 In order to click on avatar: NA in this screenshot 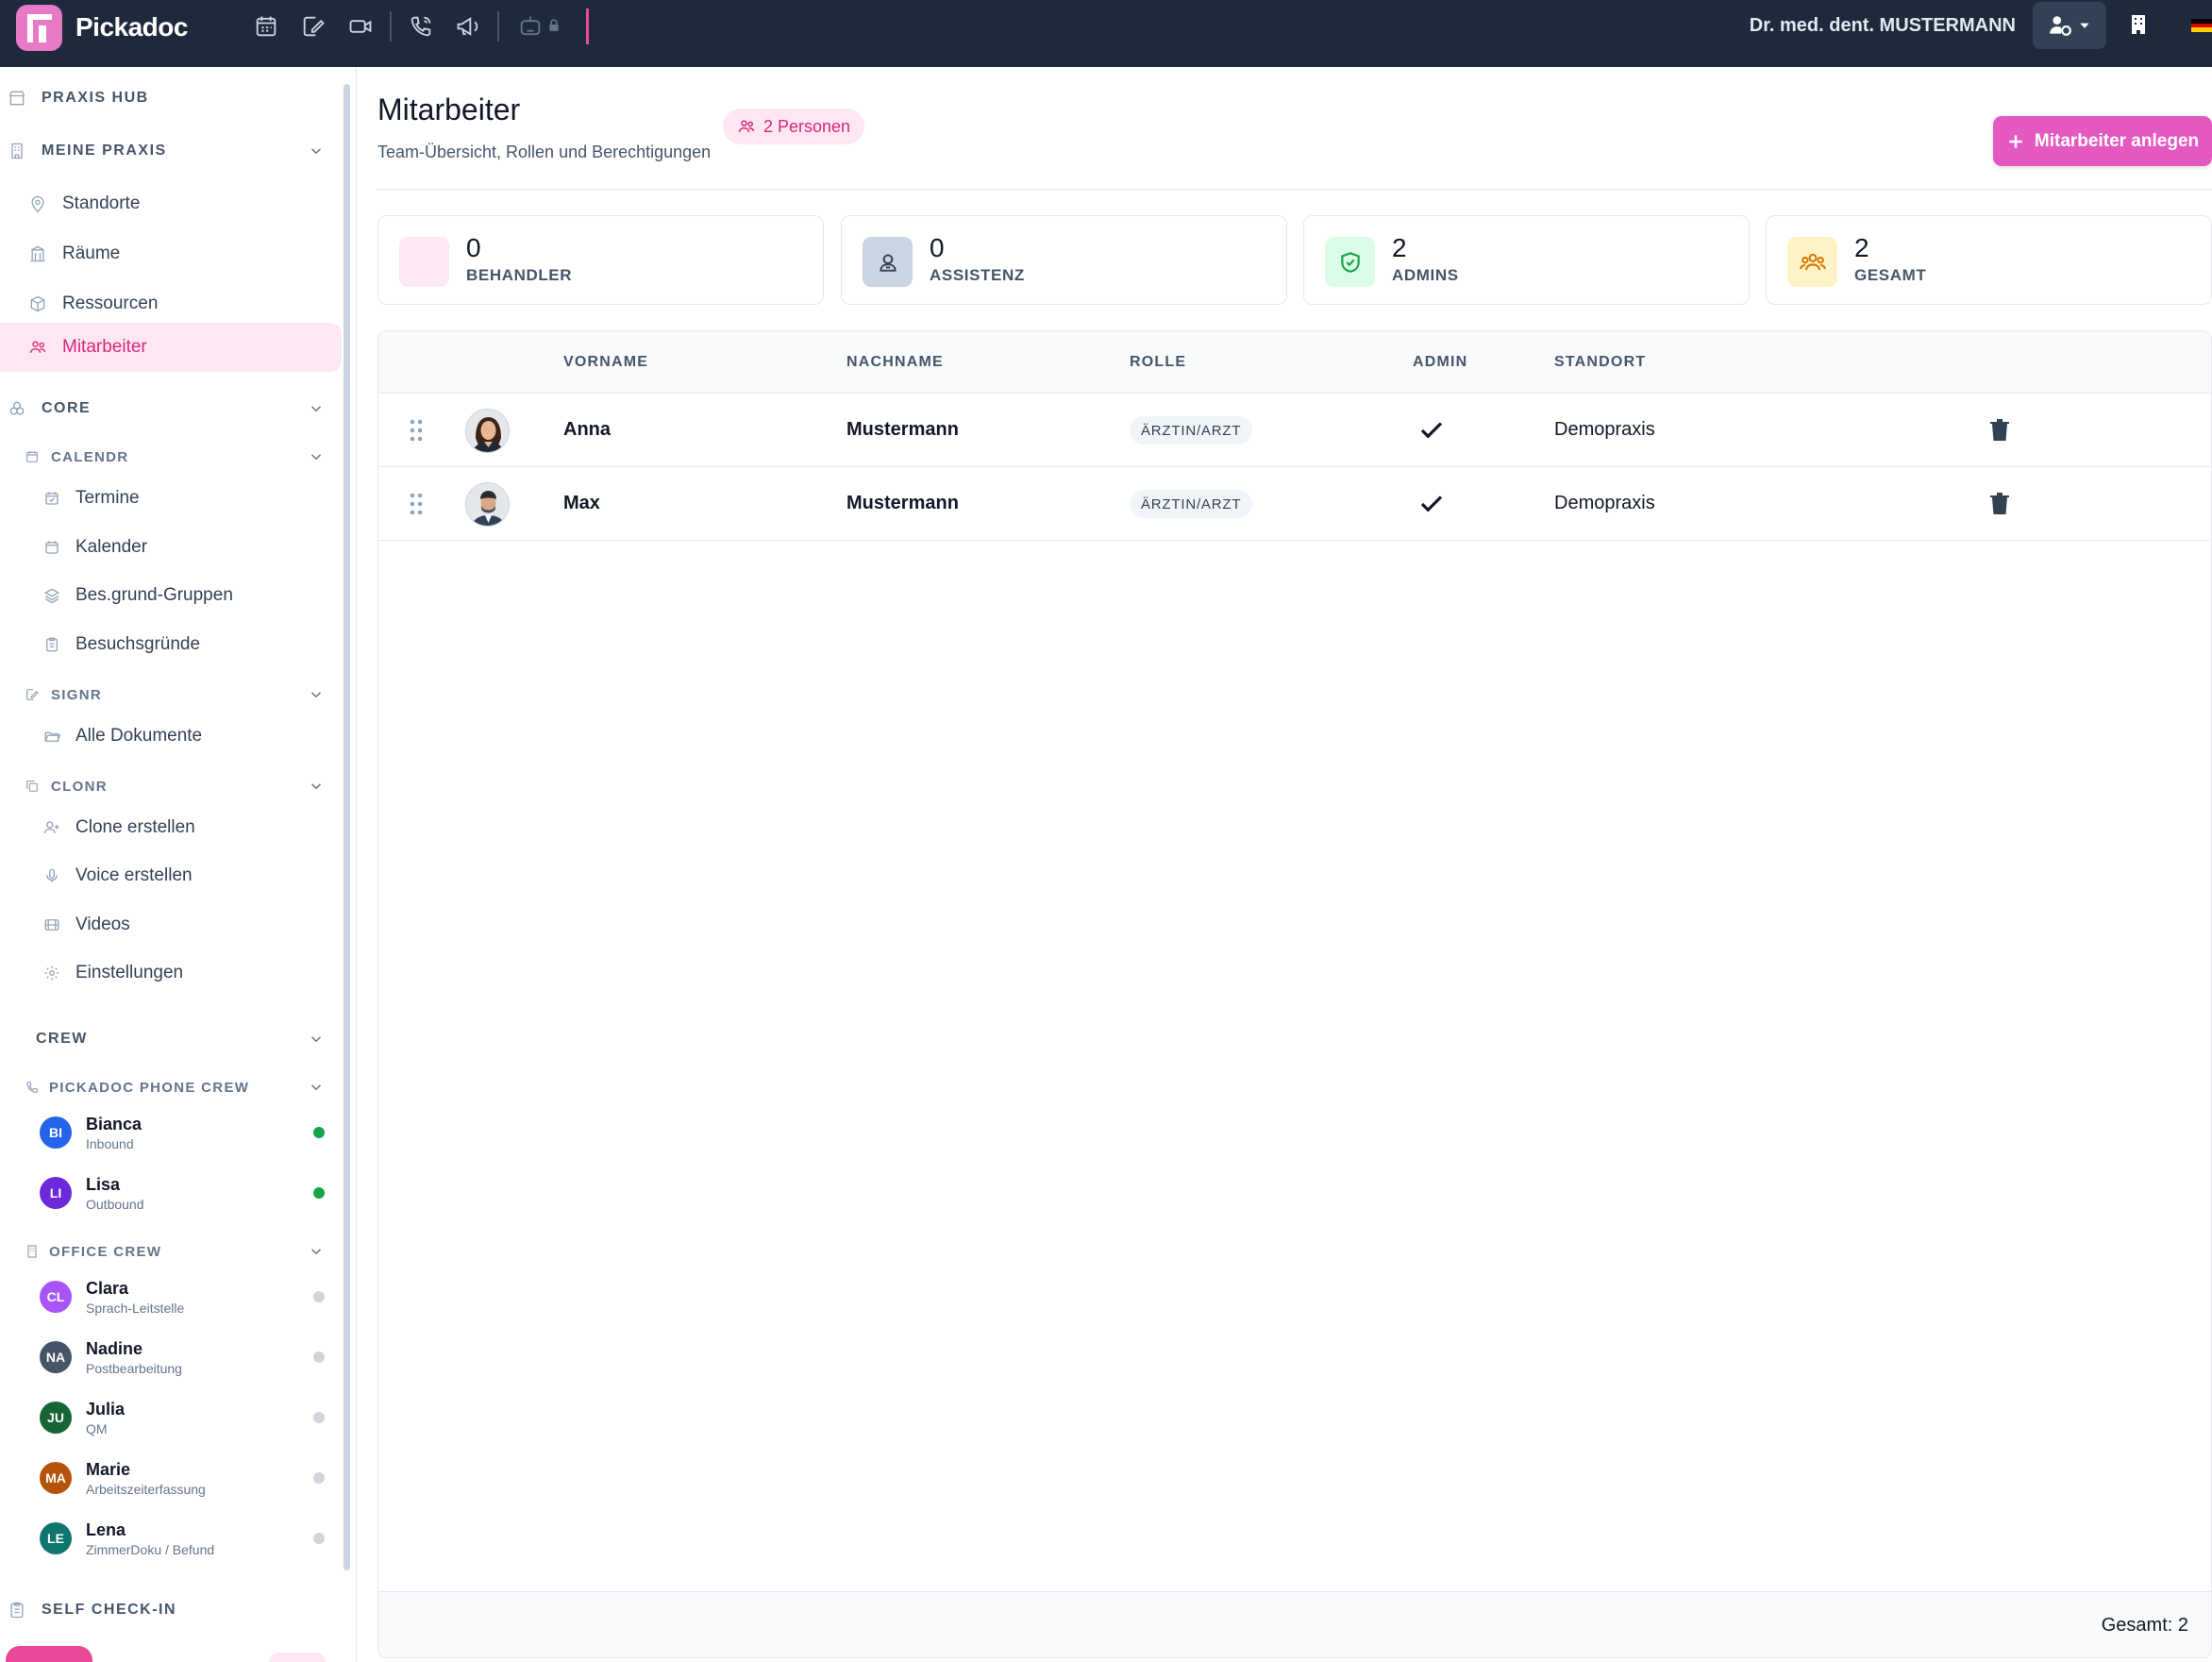, I will do `click(56, 1357)`.